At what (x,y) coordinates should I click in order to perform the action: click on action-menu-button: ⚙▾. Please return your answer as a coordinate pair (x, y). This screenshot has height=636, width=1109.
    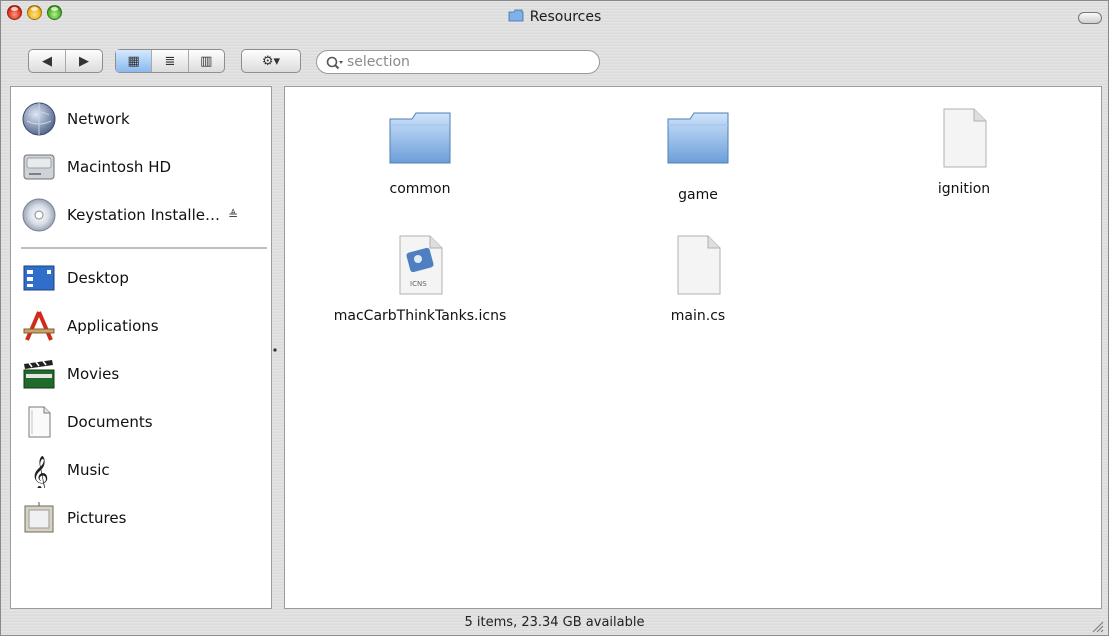
    Looking at the image, I should click on (271, 61).